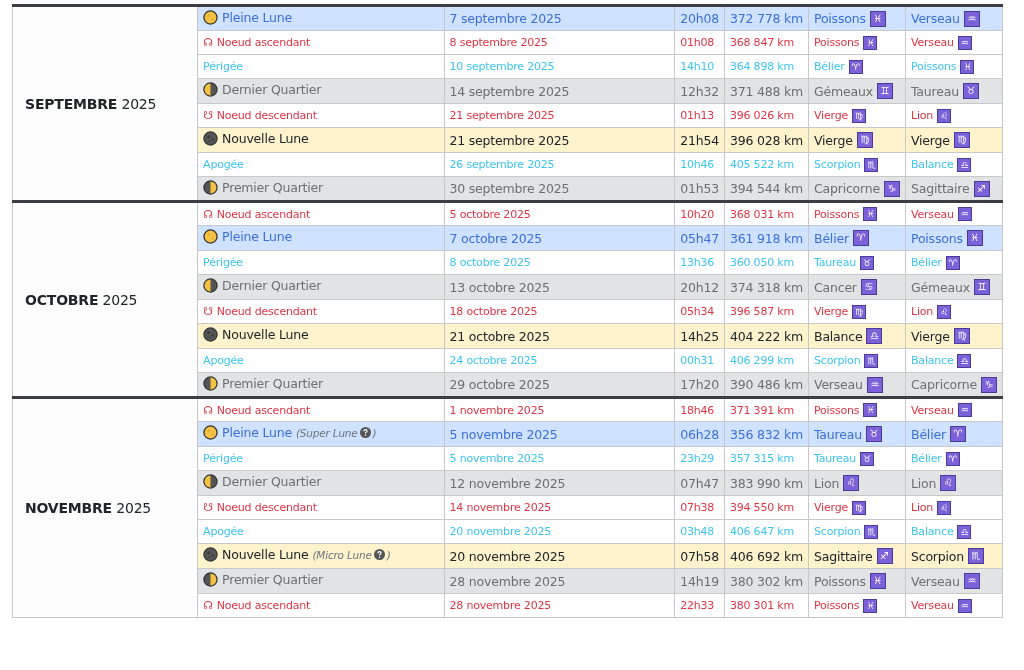 This screenshot has height=670, width=1024. I want to click on note-text: ), so click(388, 554).